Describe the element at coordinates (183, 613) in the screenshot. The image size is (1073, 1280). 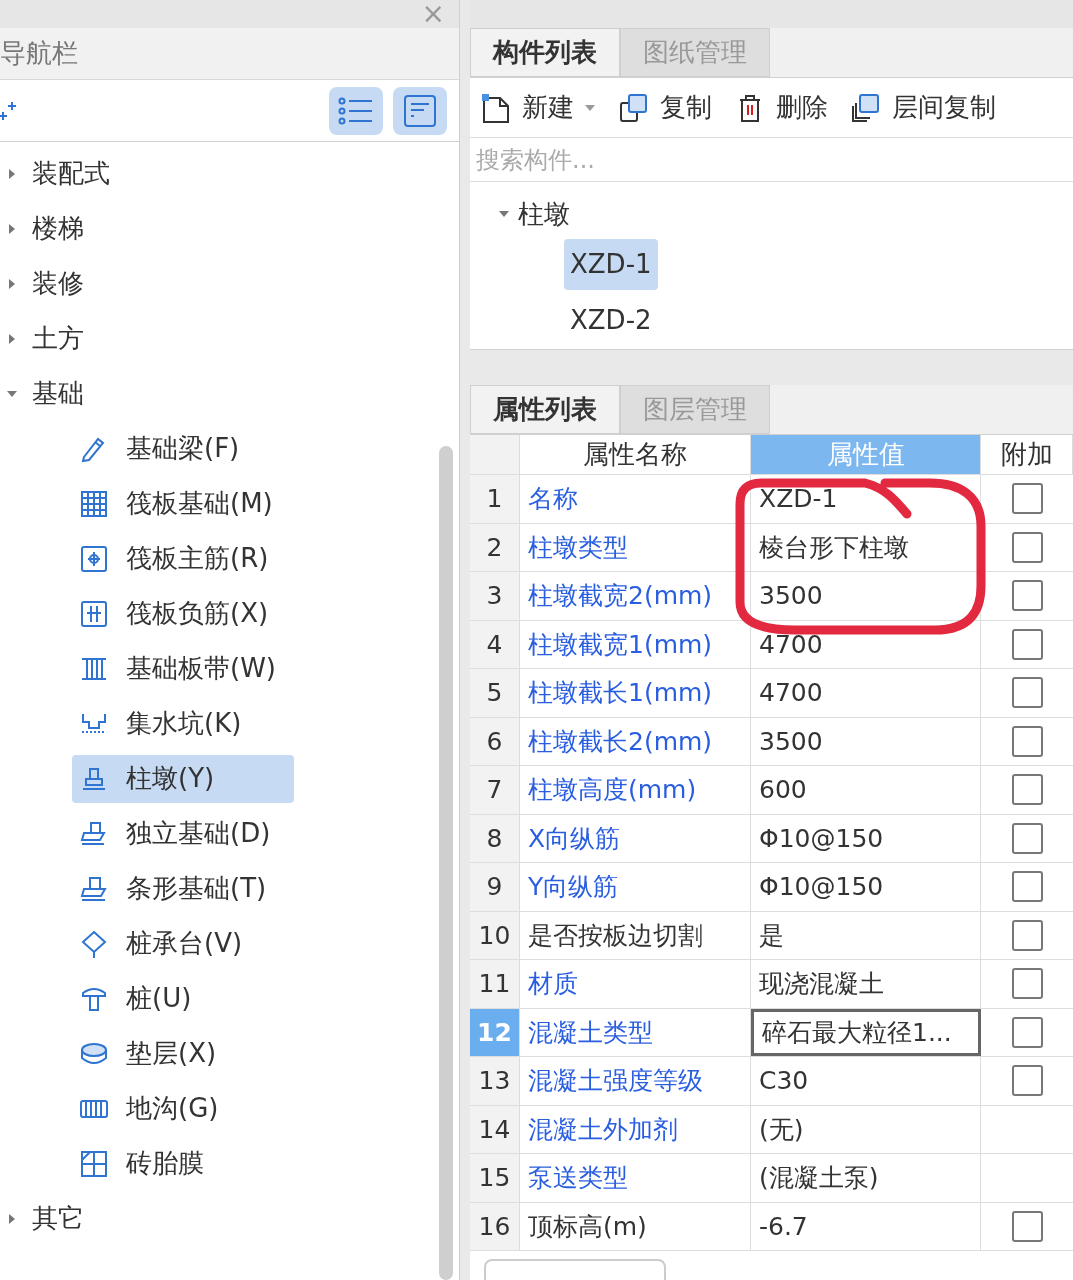
I see `tree-item: 筏板负筋(X)` at that location.